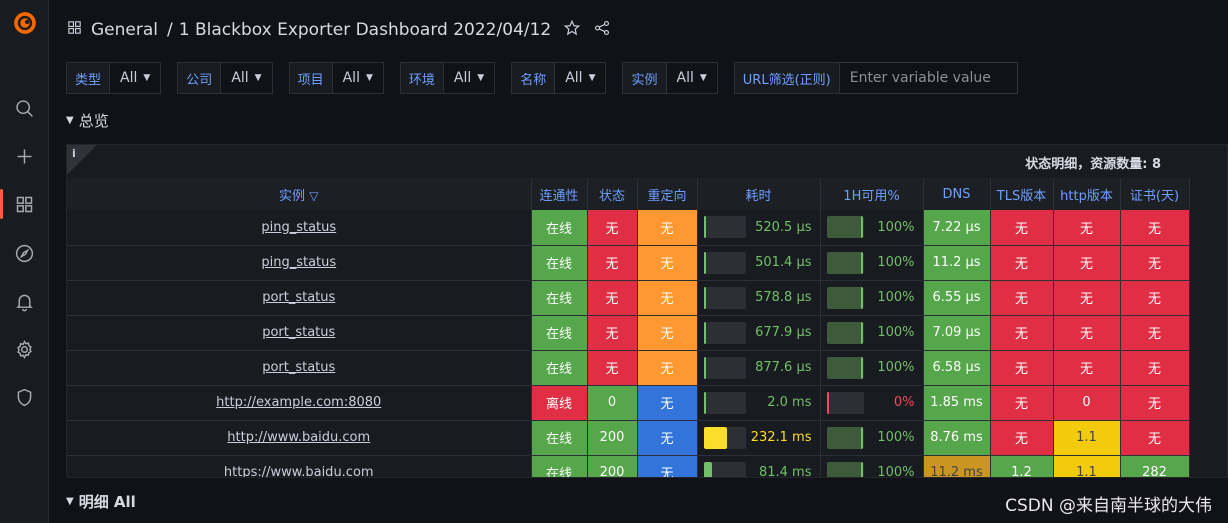 The image size is (1228, 523). Describe the element at coordinates (1087, 194) in the screenshot. I see `header-http: http版本` at that location.